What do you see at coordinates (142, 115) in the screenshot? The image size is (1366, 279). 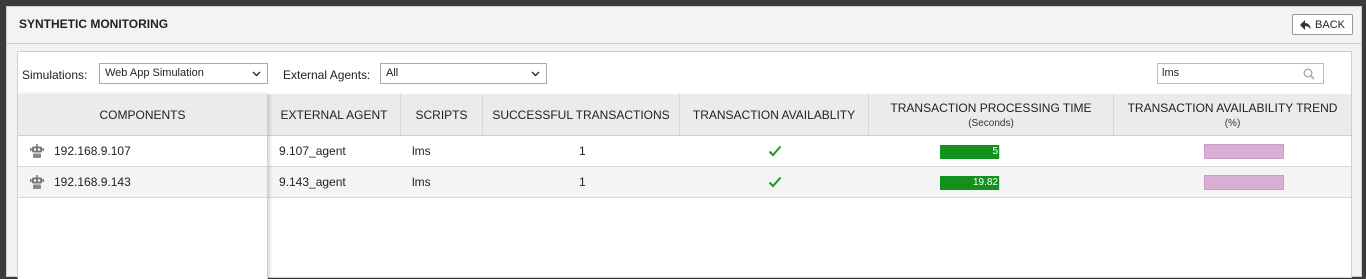 I see `components-header: COMPONENTS` at bounding box center [142, 115].